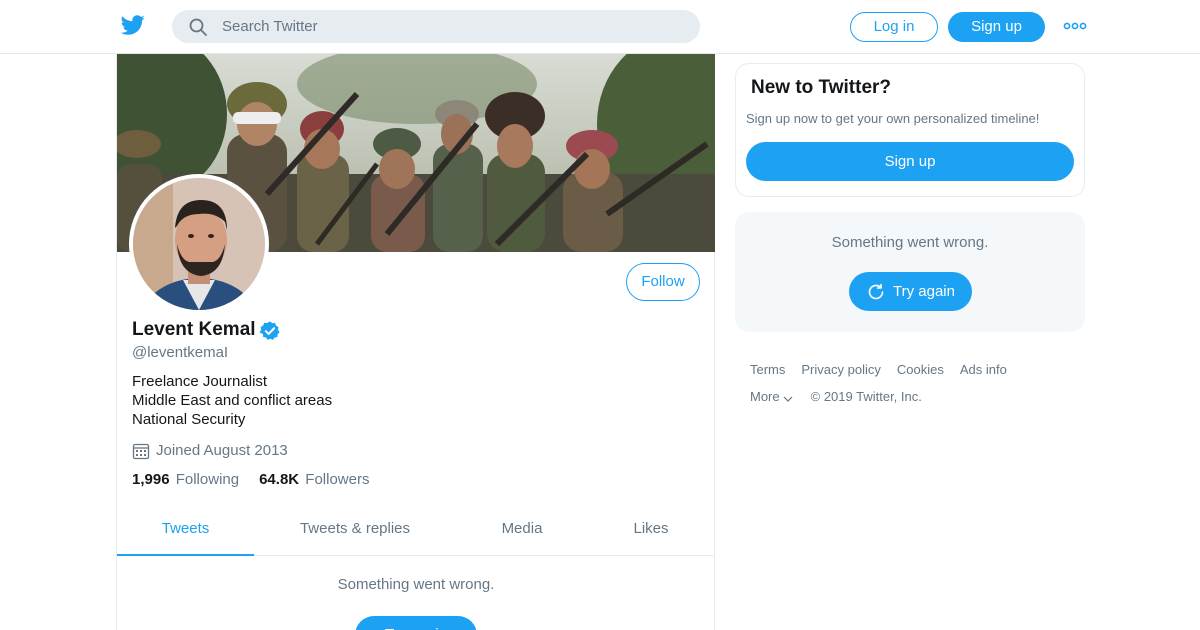 The height and width of the screenshot is (630, 1200). I want to click on following-stat: 1,996 Following, so click(185, 479).